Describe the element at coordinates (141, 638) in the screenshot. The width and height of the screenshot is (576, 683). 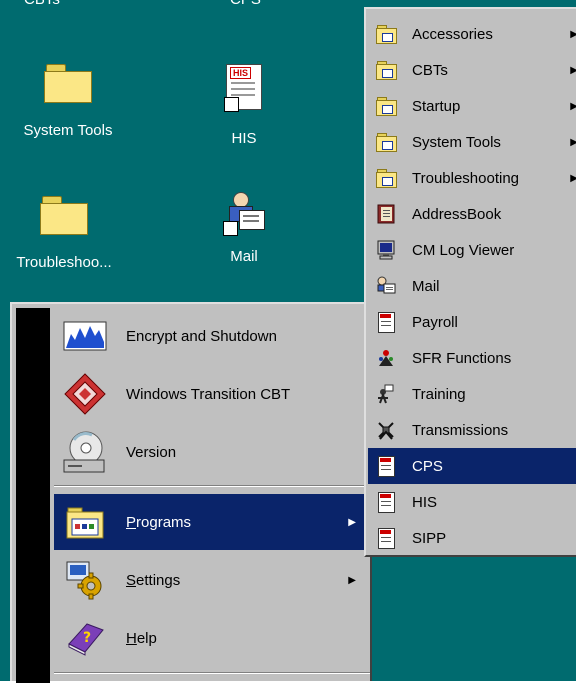
I see `start-item-label: Help` at that location.